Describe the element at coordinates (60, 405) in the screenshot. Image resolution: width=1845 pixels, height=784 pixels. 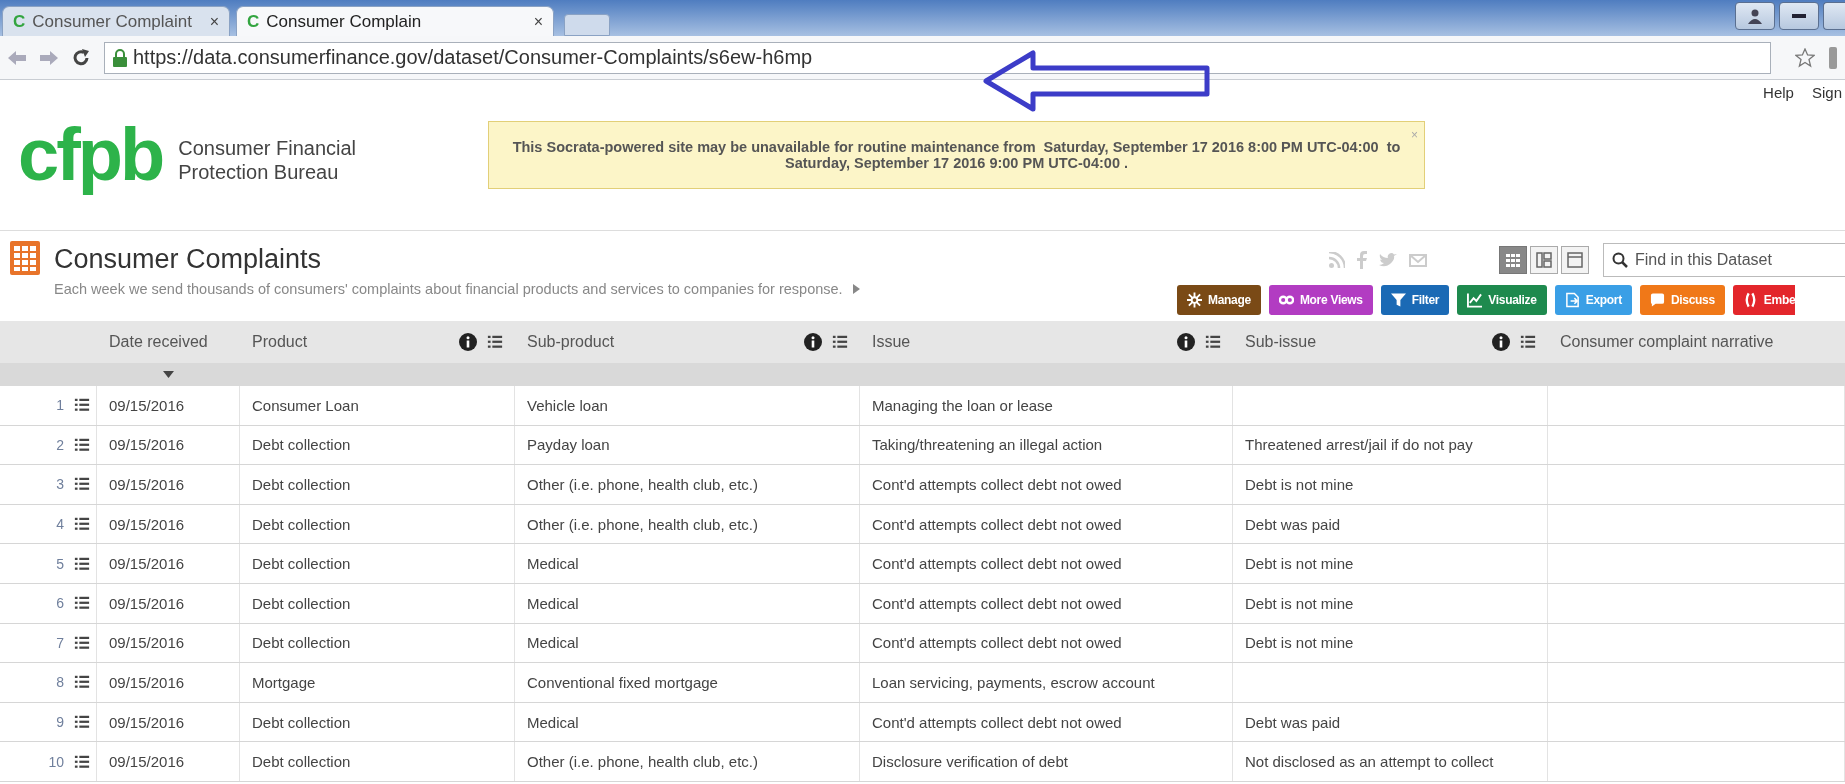
I see `row-number: 1` at that location.